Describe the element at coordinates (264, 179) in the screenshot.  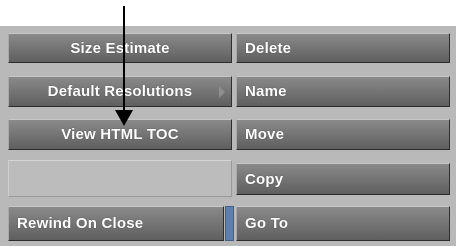
I see `copy-label: Copy` at that location.